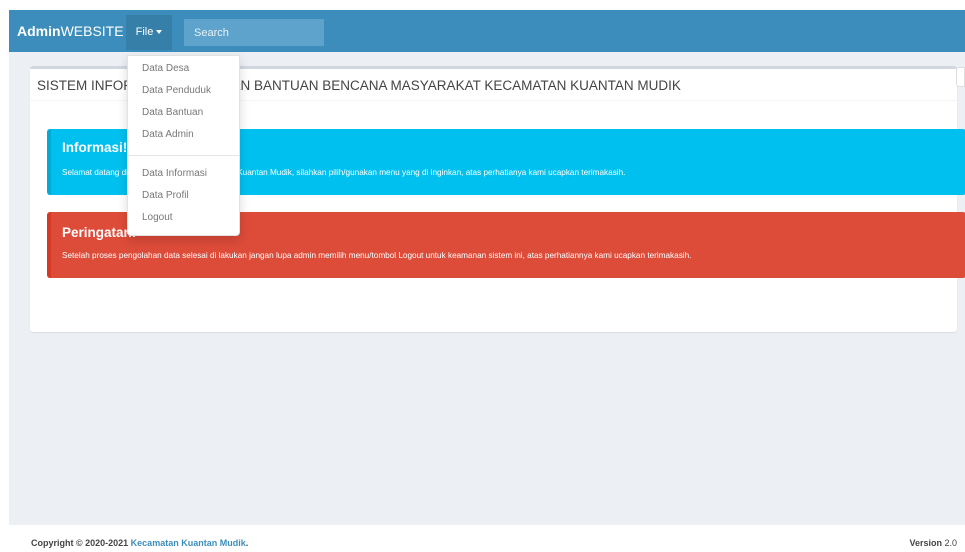 Image resolution: width=965 pixels, height=552 pixels. Describe the element at coordinates (183, 155) in the screenshot. I see `menu-divider` at that location.